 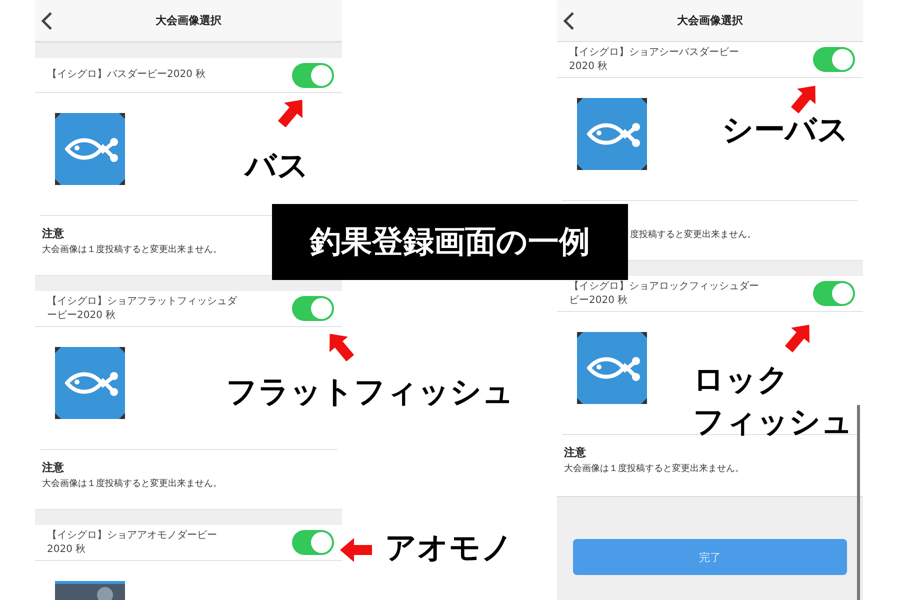 What do you see at coordinates (450, 242) in the screenshot?
I see `caption-banner: 釣果登録画面の一例` at bounding box center [450, 242].